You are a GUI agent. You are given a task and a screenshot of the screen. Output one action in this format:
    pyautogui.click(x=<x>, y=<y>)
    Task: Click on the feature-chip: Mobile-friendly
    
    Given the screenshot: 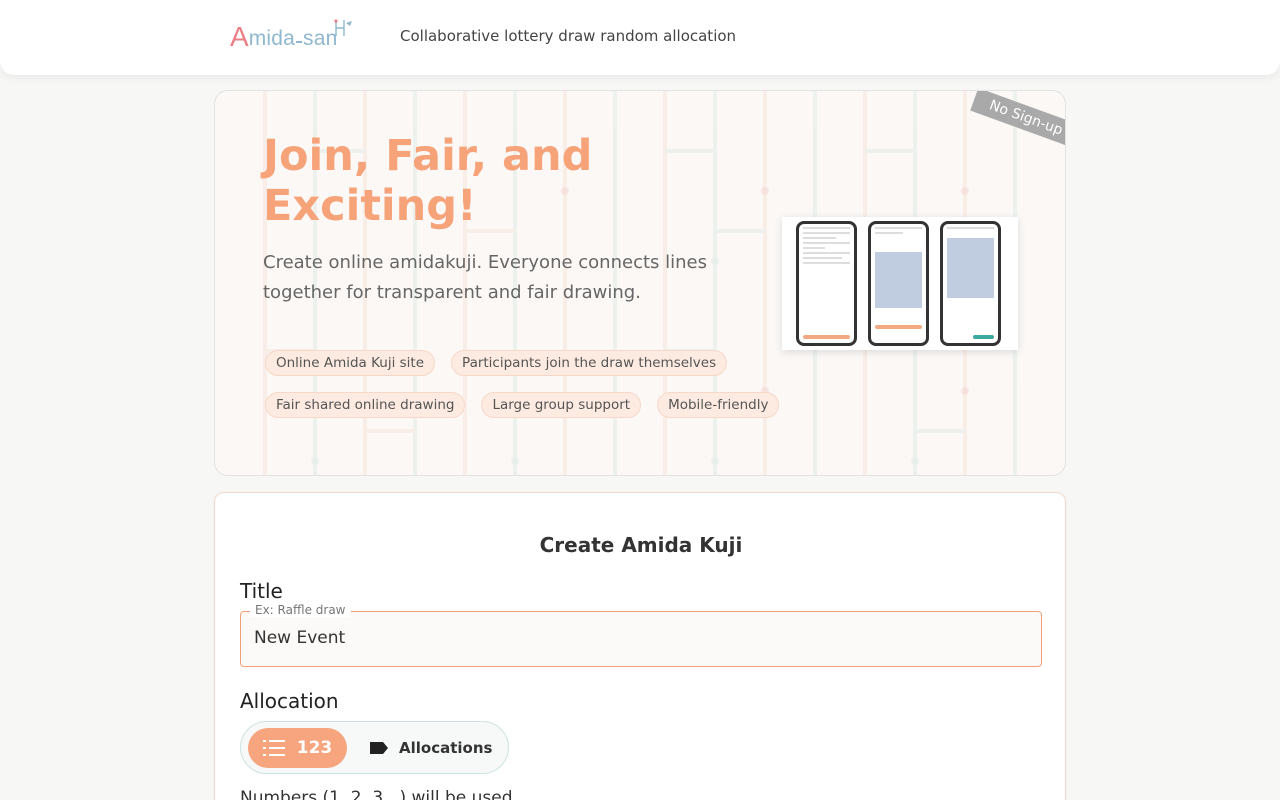 What is the action you would take?
    pyautogui.click(x=718, y=405)
    